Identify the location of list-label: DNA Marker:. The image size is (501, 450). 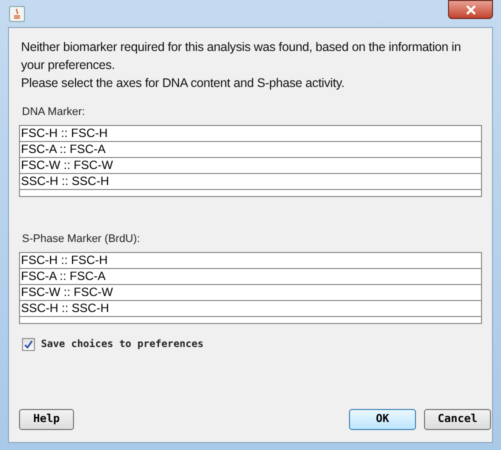
(53, 112).